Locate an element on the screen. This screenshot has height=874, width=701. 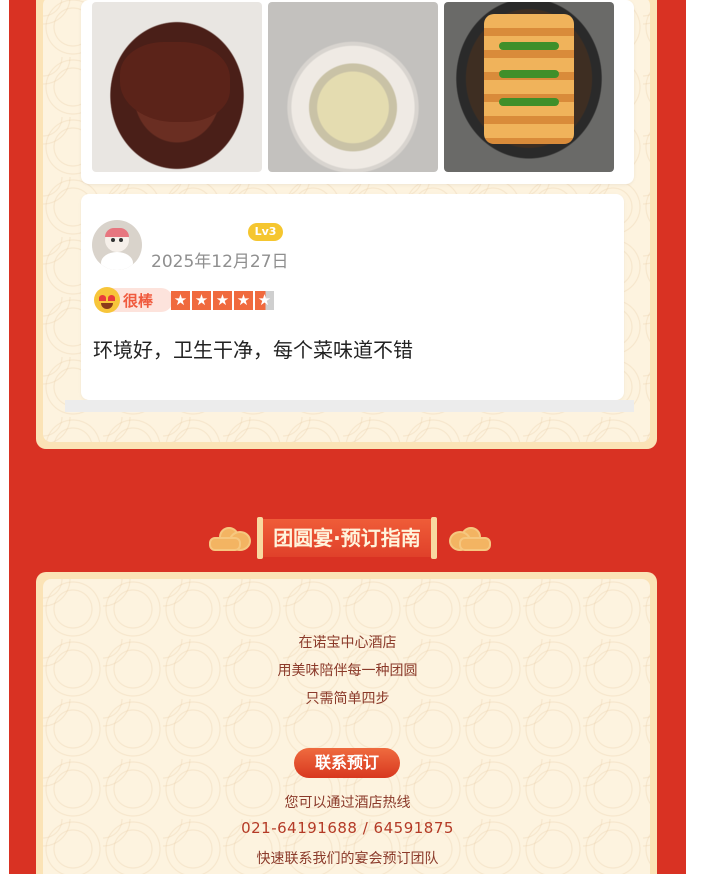
review-photo-braised-pork is located at coordinates (177, 87).